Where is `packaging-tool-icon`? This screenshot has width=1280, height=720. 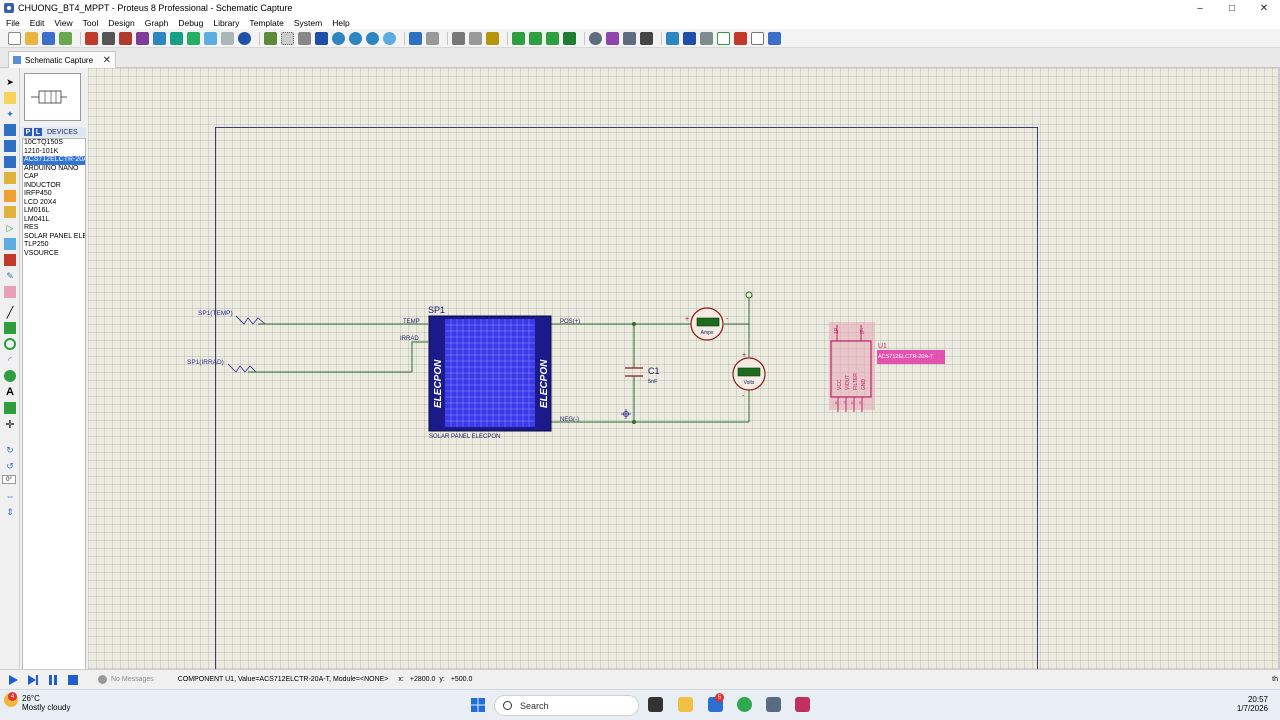
packaging-tool-icon is located at coordinates (629, 38).